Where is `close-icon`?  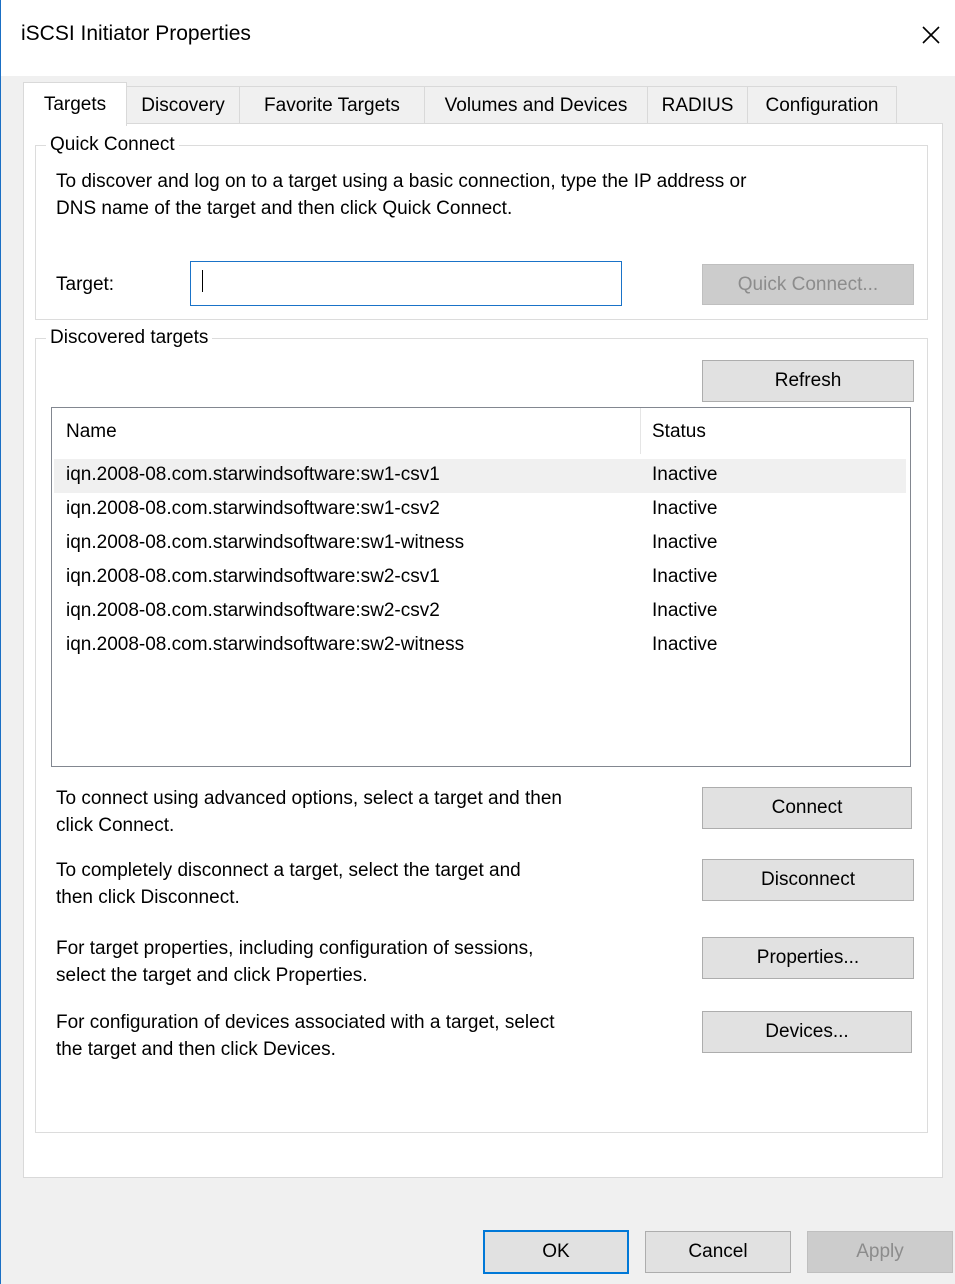
close-icon is located at coordinates (931, 35).